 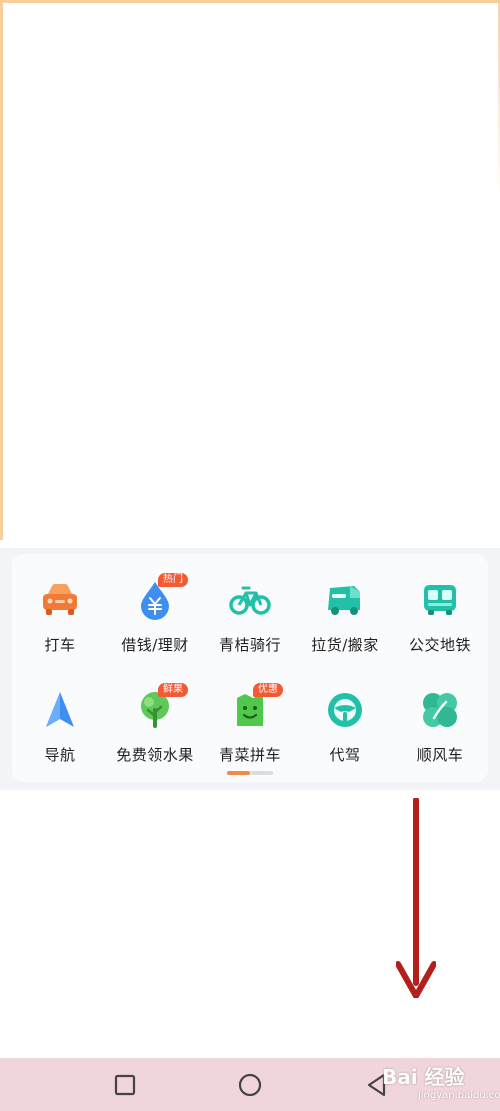 What do you see at coordinates (345, 645) in the screenshot?
I see `service-label: 拉货/搬家` at bounding box center [345, 645].